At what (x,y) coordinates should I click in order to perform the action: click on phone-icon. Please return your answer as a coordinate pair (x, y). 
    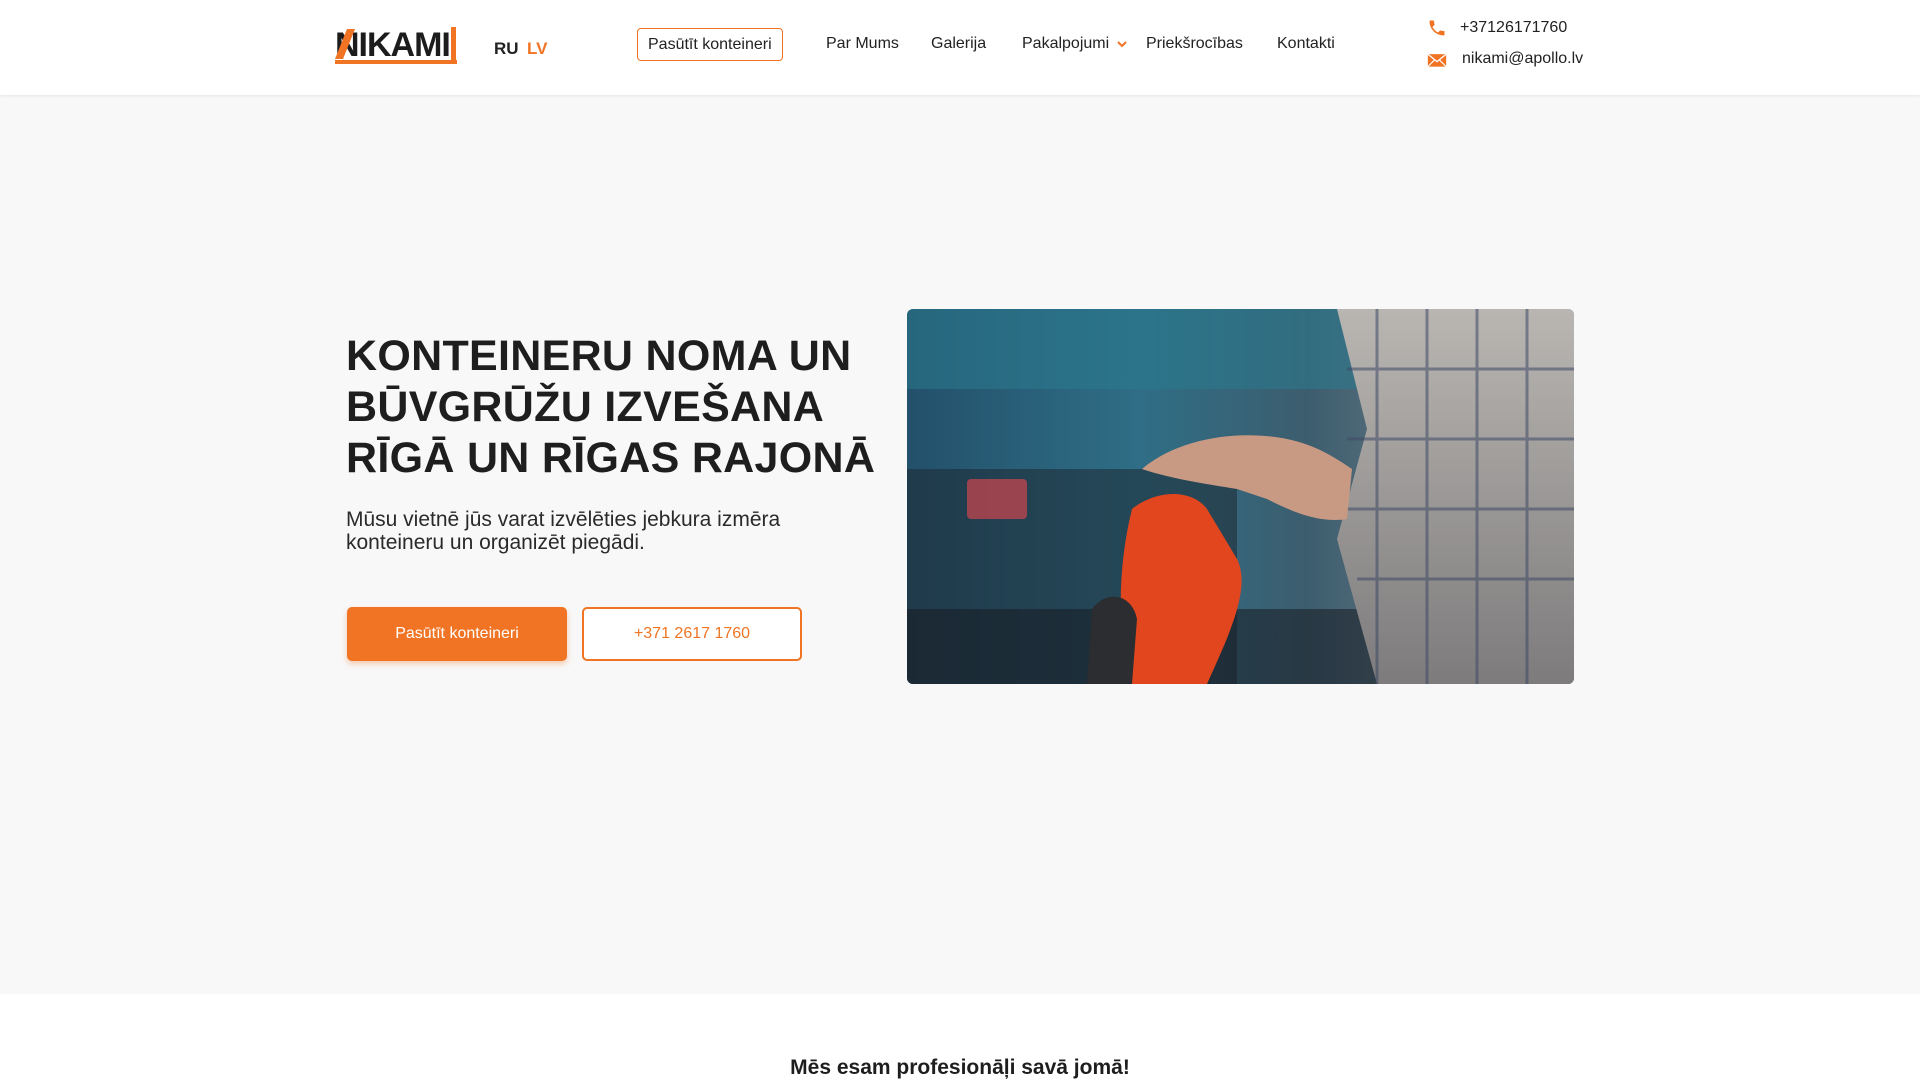
    Looking at the image, I should click on (1437, 28).